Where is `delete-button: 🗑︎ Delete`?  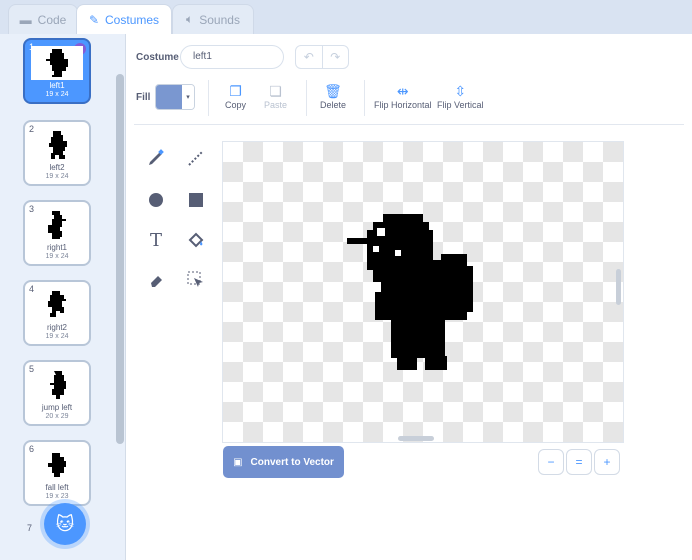 delete-button: 🗑︎ Delete is located at coordinates (333, 96).